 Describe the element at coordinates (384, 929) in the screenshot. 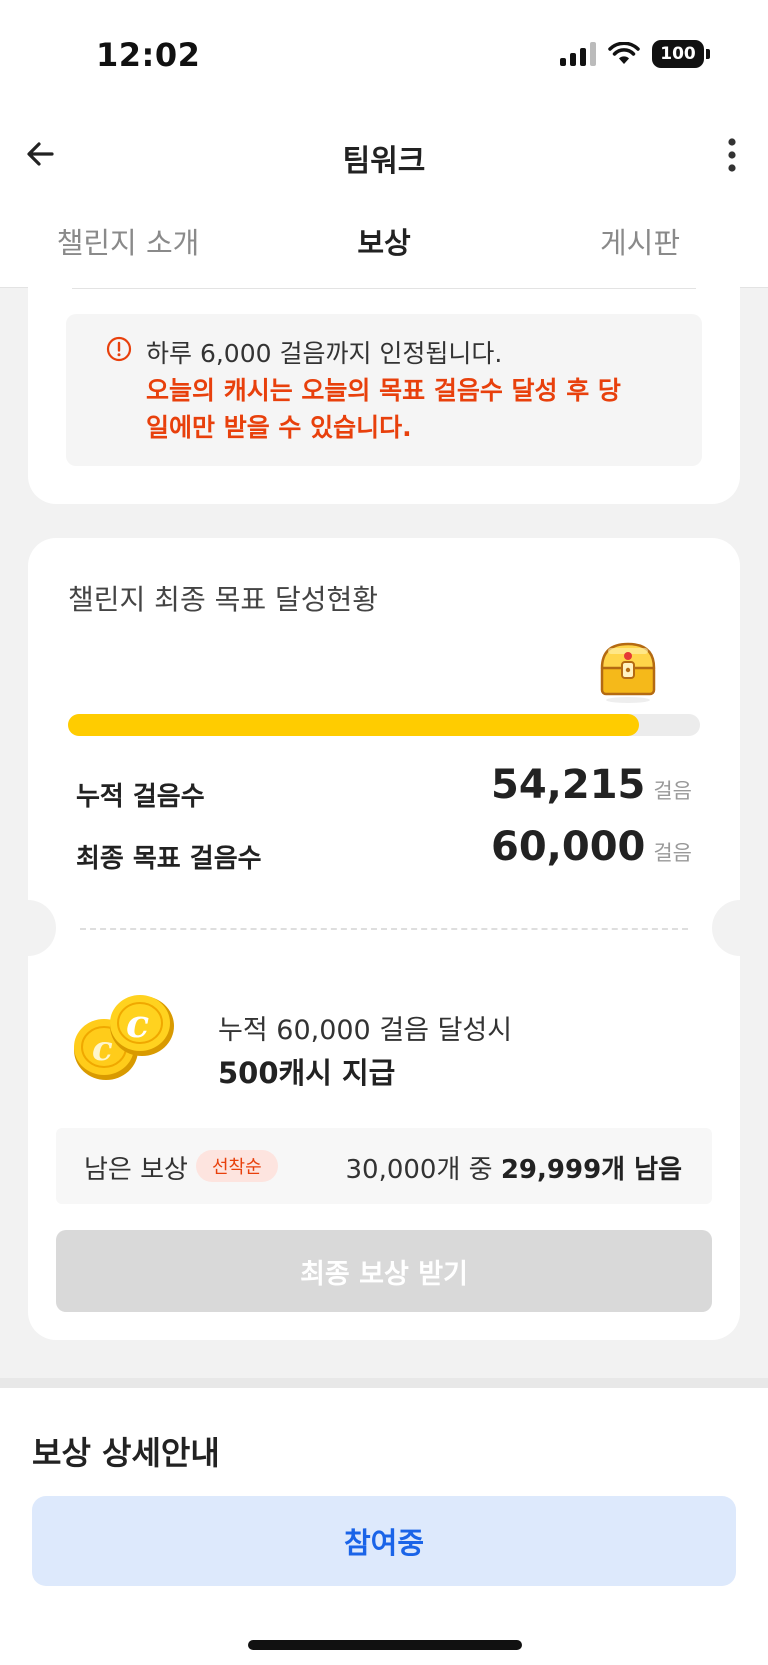

I see `dashed-divider` at that location.